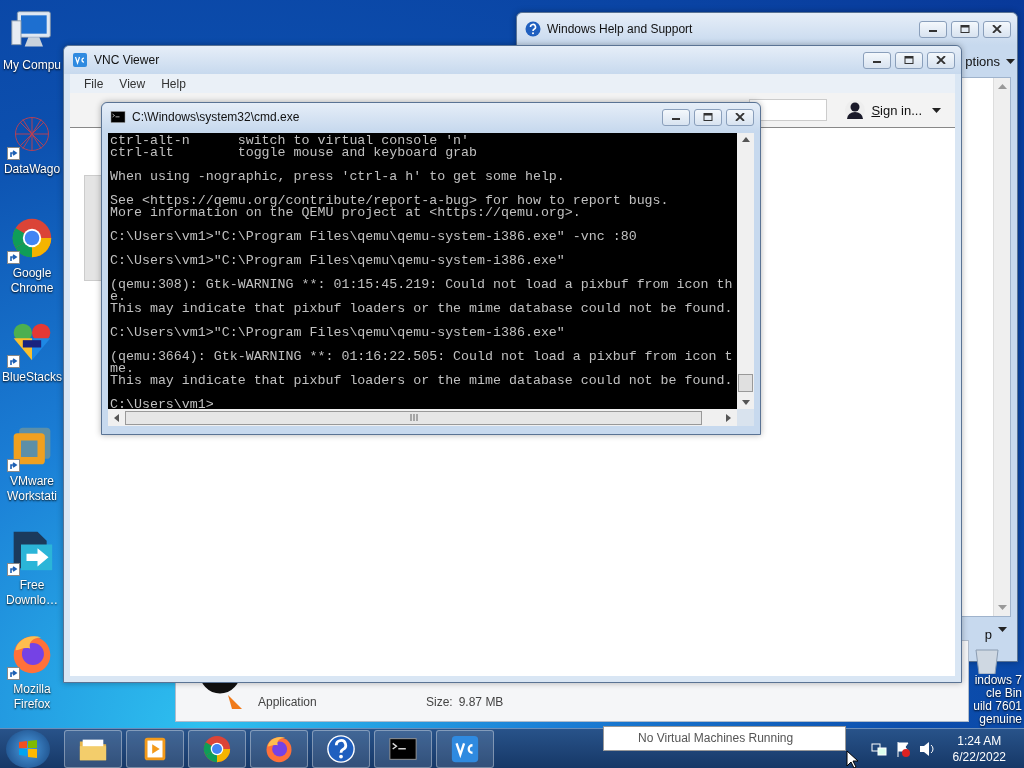 This screenshot has width=1024, height=768. I want to click on start-button, so click(28, 749).